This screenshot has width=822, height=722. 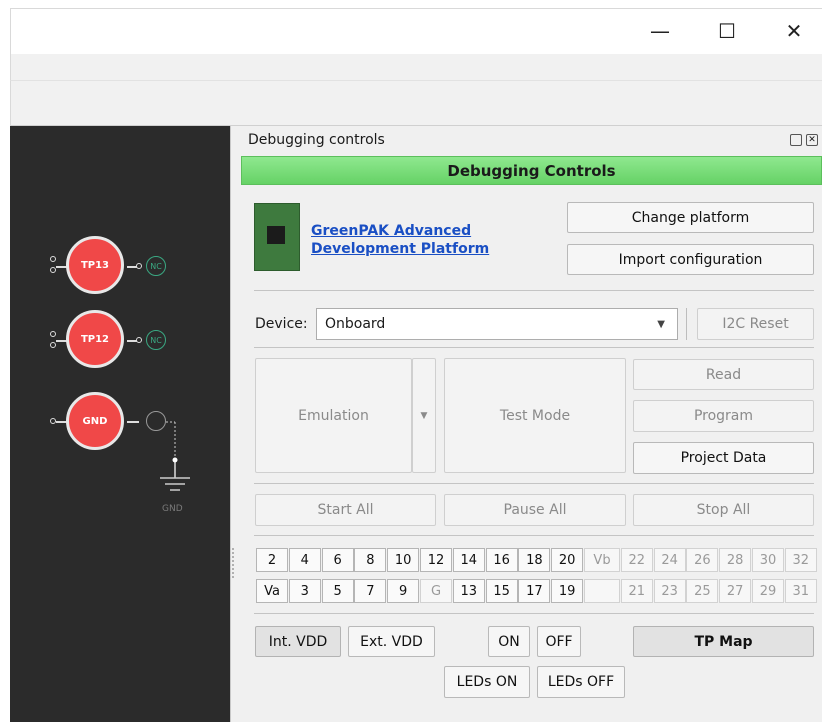 I want to click on pin-cell: 24, so click(x=669, y=560).